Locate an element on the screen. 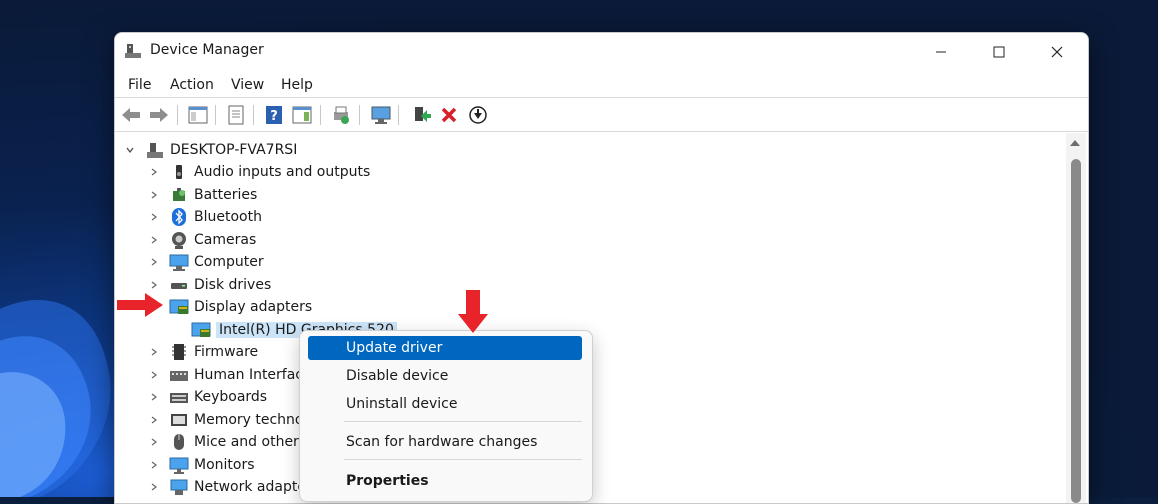 Image resolution: width=1158 pixels, height=504 pixels. tree-category-item: Monitors is located at coordinates (202, 465).